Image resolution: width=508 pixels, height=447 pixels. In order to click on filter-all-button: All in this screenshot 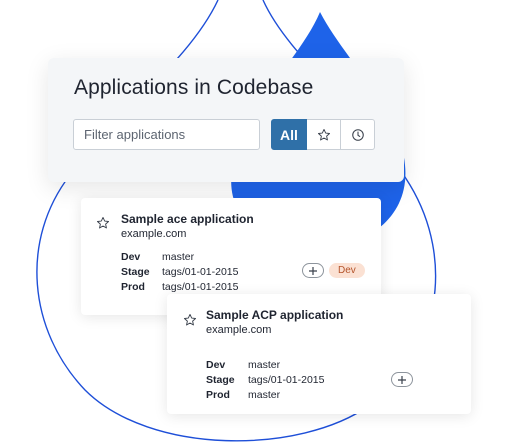, I will do `click(289, 134)`.